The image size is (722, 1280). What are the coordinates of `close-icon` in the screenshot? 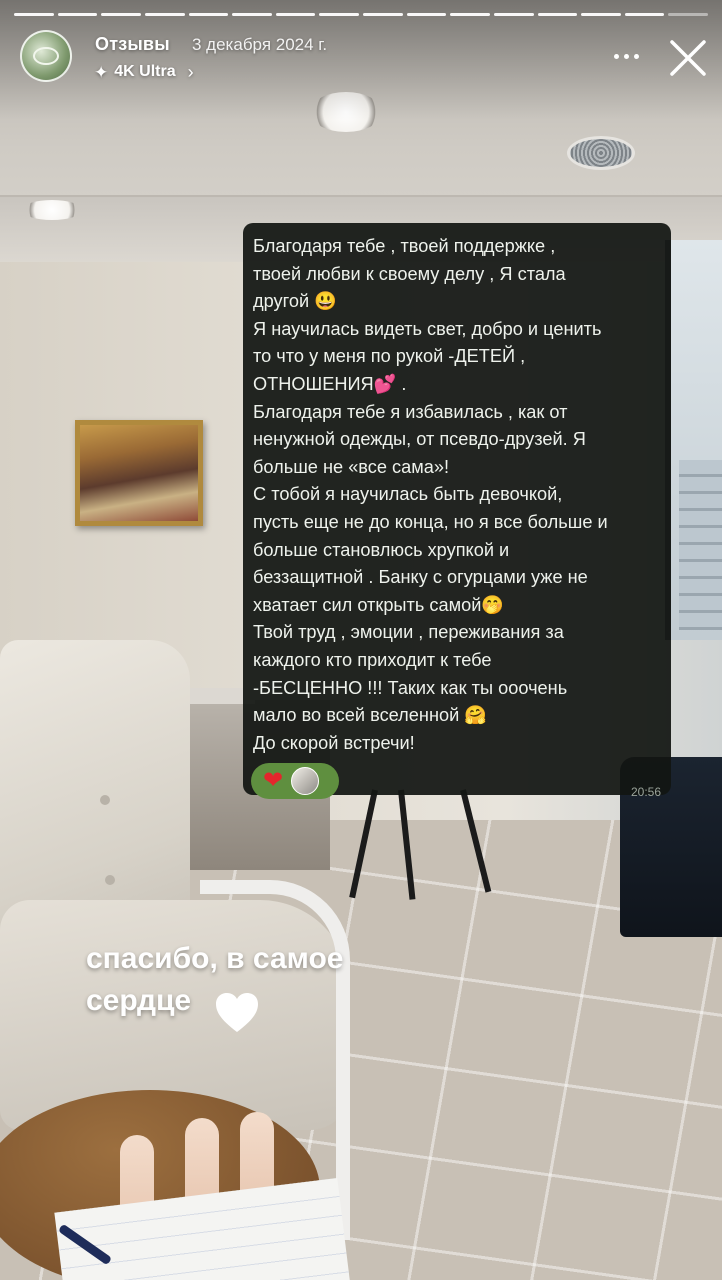 It's located at (688, 58).